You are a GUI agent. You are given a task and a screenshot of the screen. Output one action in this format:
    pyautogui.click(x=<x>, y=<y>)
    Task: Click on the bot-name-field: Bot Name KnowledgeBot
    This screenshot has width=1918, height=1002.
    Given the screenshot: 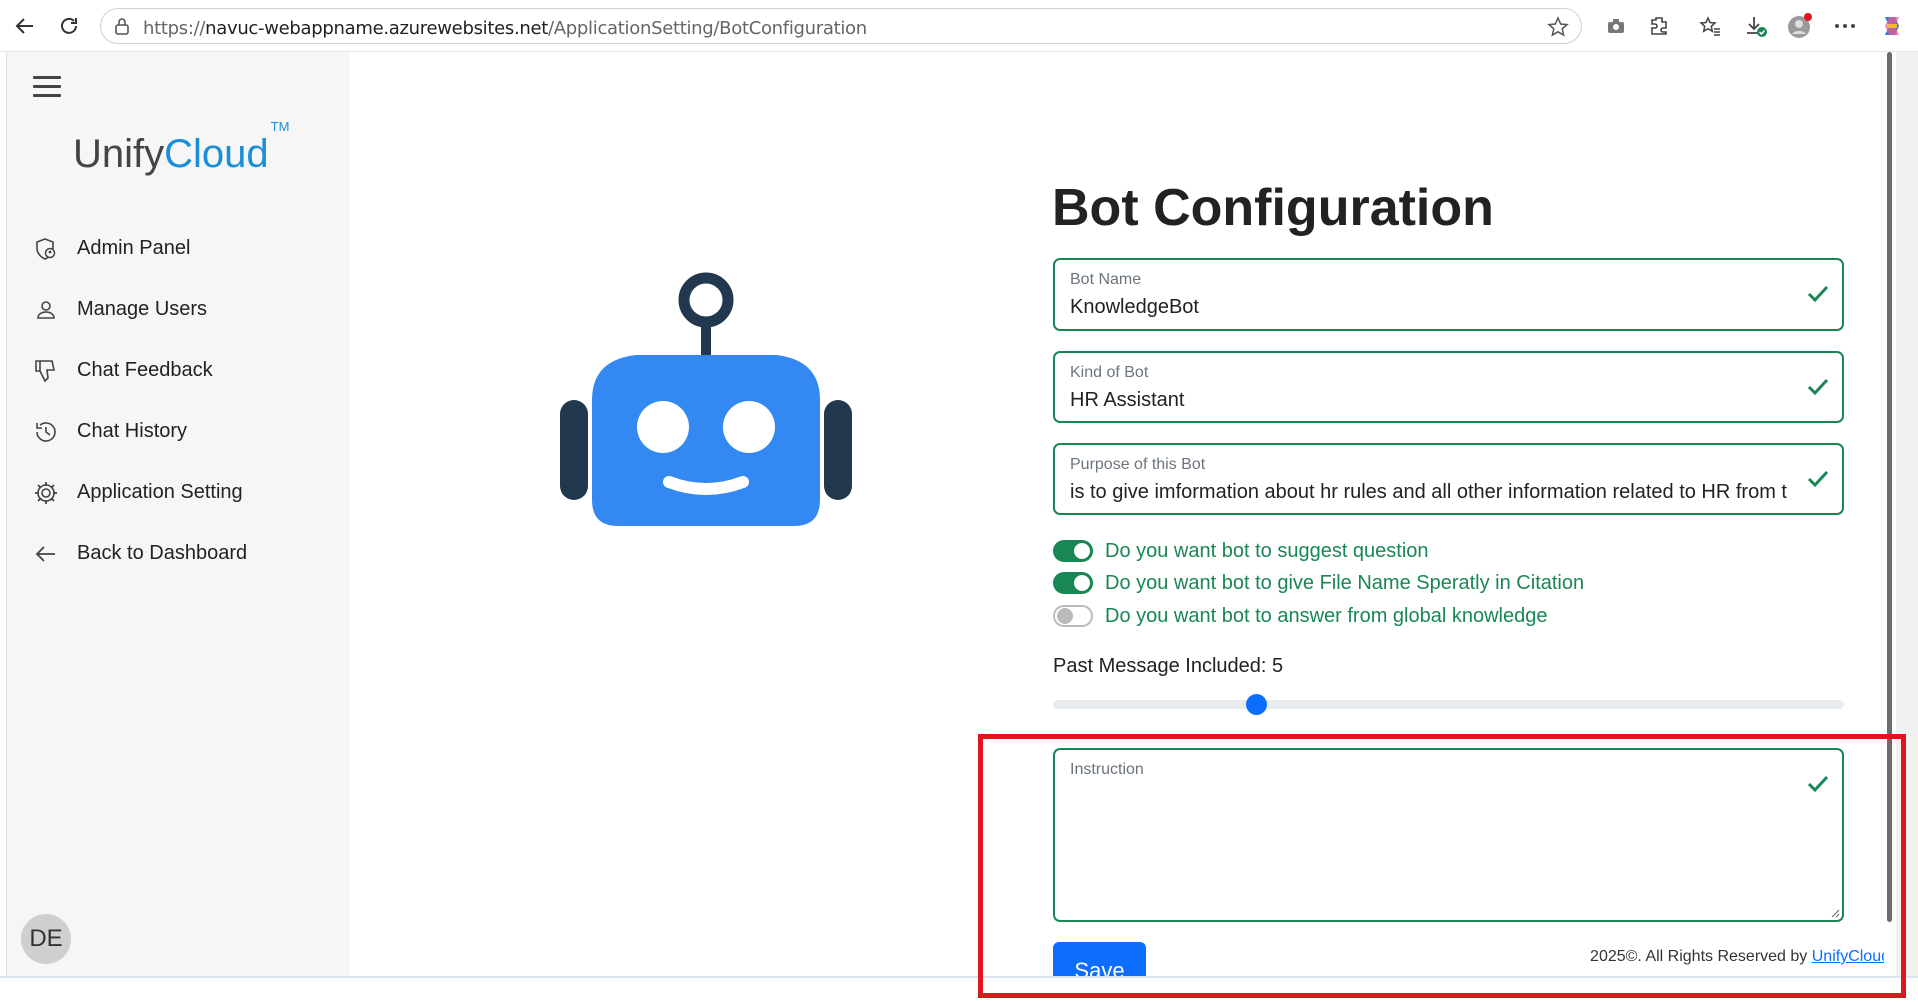 What is the action you would take?
    pyautogui.click(x=1448, y=294)
    